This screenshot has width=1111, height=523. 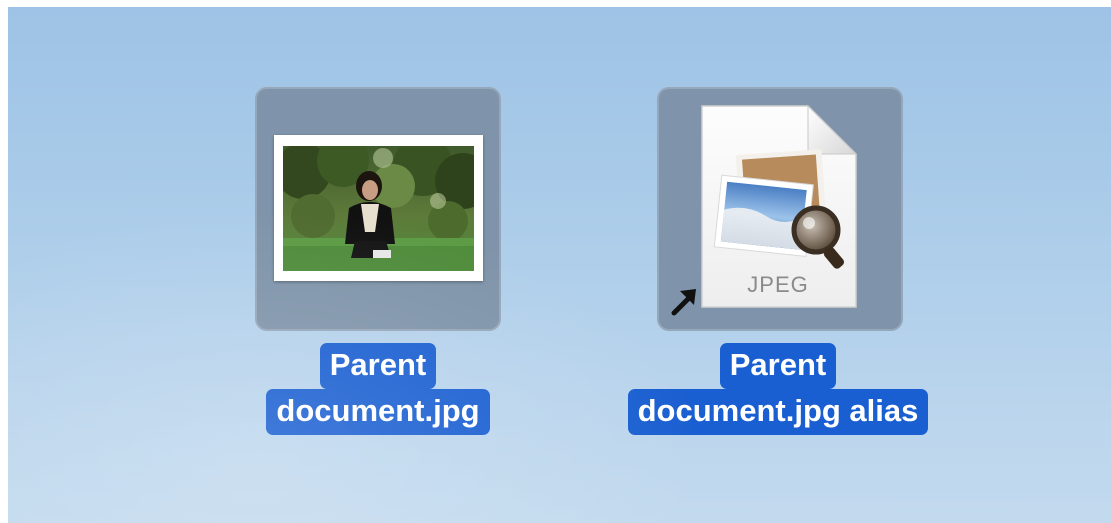 I want to click on jpeg-badge-text: JPEG, so click(x=778, y=284).